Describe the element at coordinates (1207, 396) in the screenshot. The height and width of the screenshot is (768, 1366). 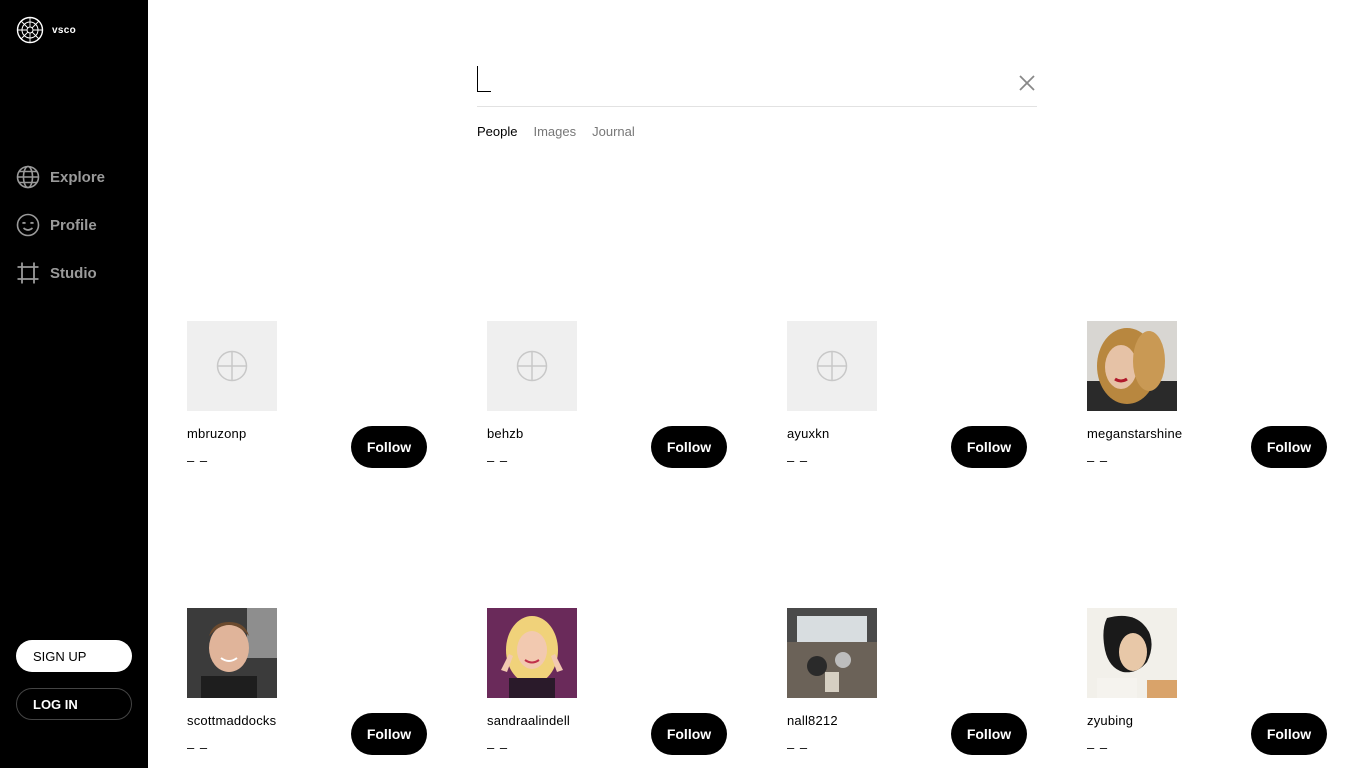
I see `user-card: meganstarshine – – Follow` at that location.